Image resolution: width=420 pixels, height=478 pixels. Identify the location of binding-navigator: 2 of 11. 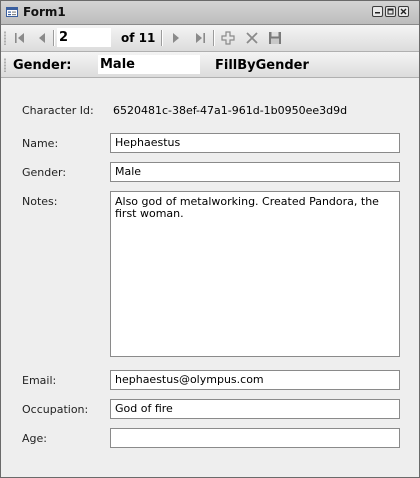
(210, 38).